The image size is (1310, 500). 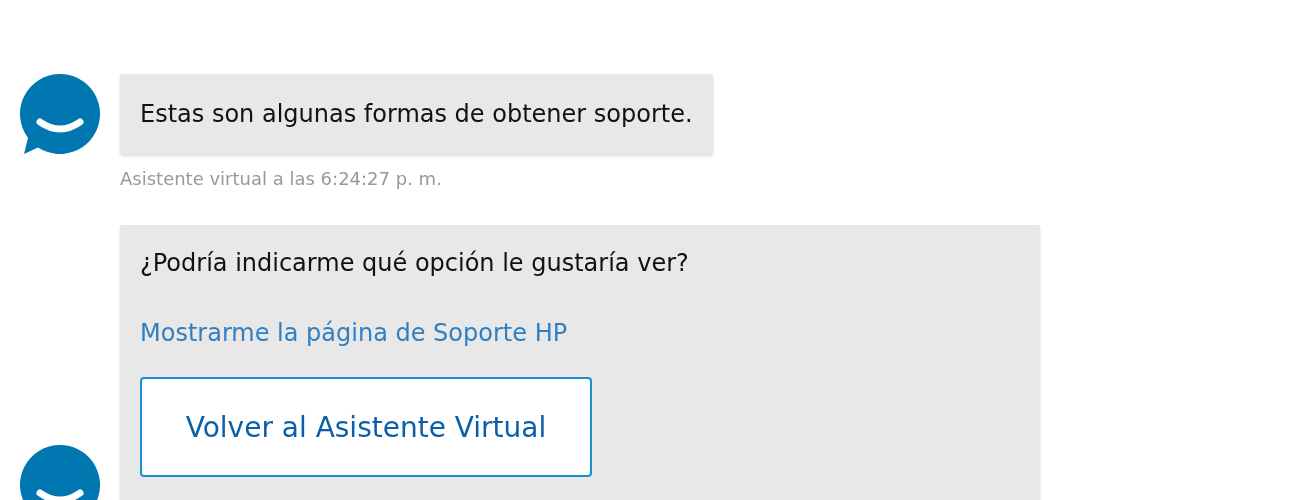 What do you see at coordinates (416, 114) in the screenshot?
I see `message-text: Estas son algunas formas de obtener soporte.` at bounding box center [416, 114].